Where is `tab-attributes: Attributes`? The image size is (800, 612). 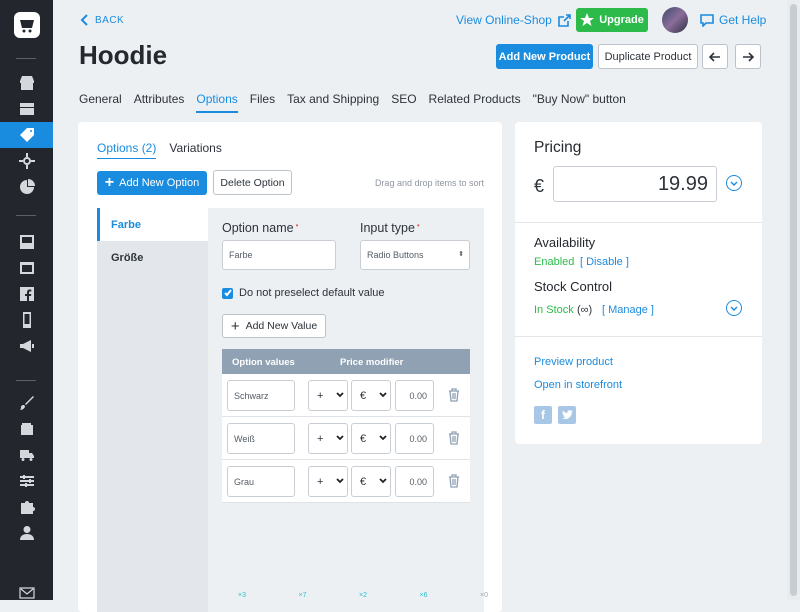
tab-attributes: Attributes is located at coordinates (159, 102).